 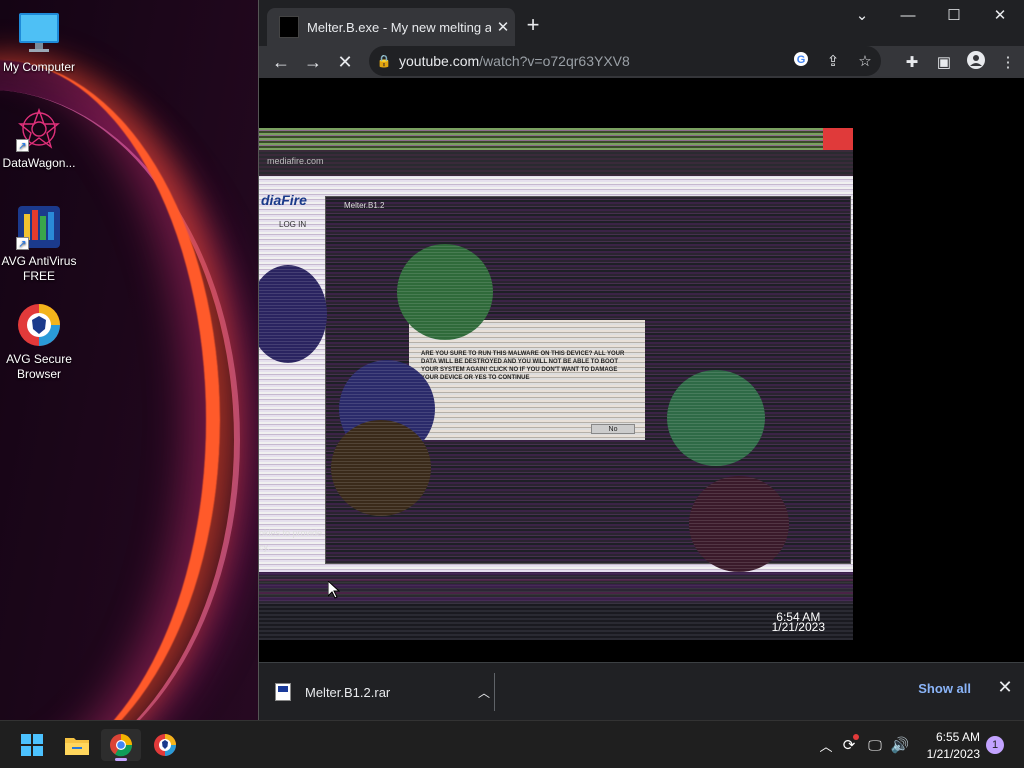 I want to click on taskbar: ︿ ⟳ 🖵 🔊 6:55 AM 1/21/2023 1, so click(x=512, y=744).